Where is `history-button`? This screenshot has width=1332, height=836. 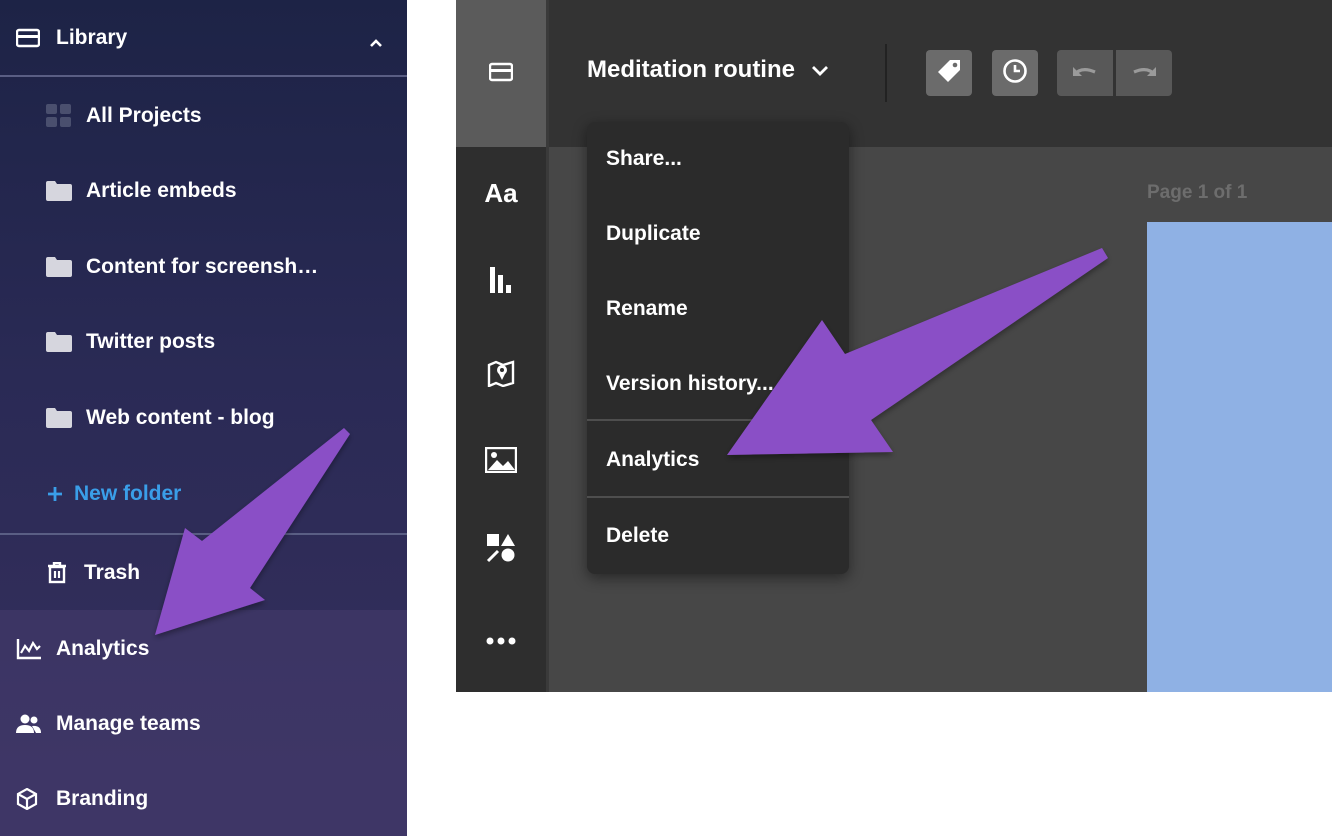
history-button is located at coordinates (1015, 73).